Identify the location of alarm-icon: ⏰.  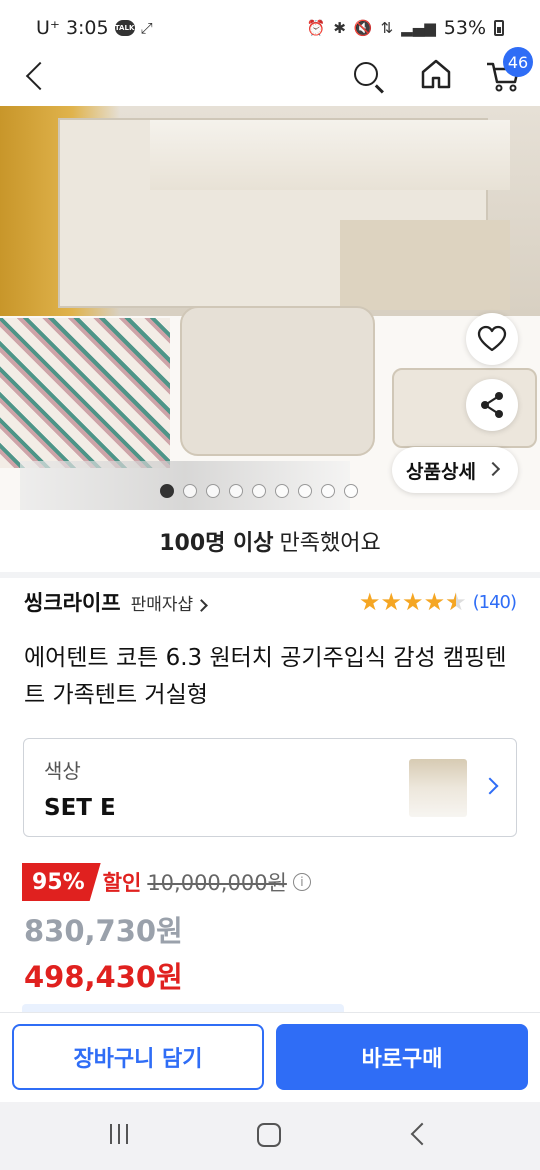
(316, 28).